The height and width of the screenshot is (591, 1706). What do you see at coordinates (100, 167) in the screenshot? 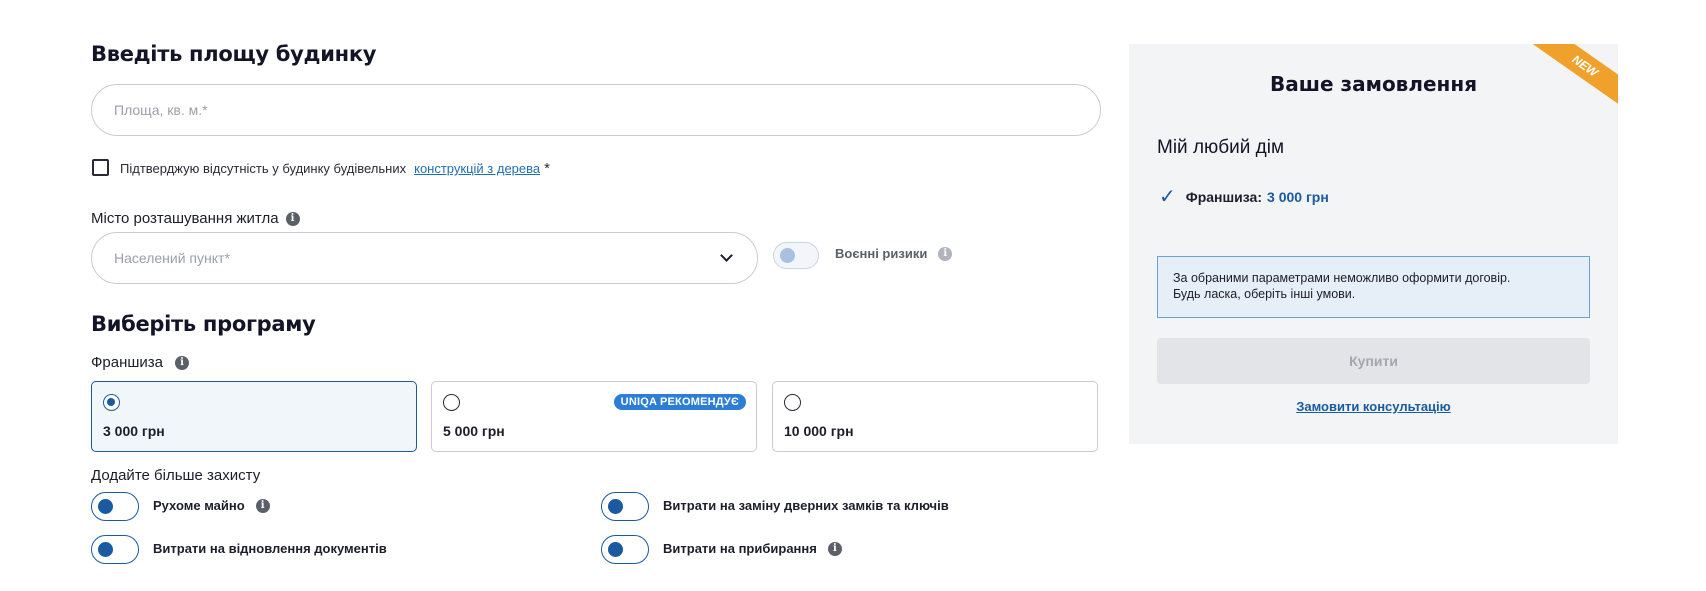
I see `wood-confirm-checkbox` at bounding box center [100, 167].